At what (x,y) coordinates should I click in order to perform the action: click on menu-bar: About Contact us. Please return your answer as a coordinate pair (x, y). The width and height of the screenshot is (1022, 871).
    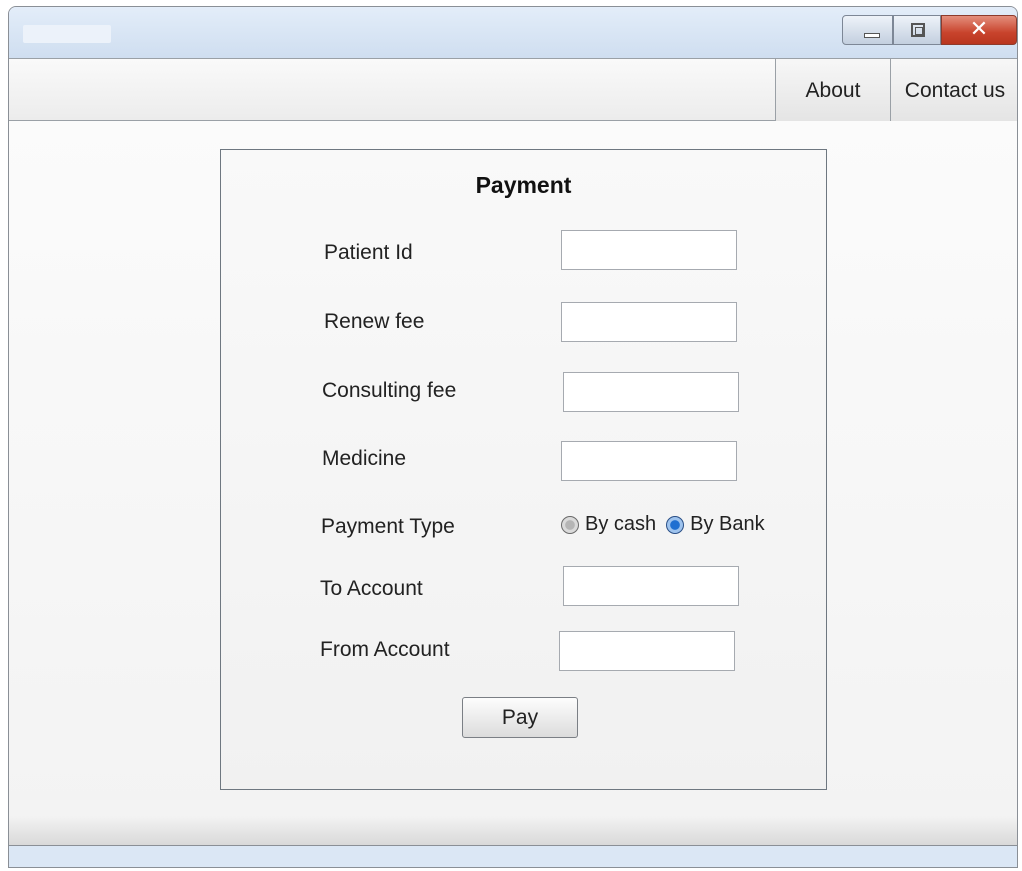
    Looking at the image, I should click on (513, 90).